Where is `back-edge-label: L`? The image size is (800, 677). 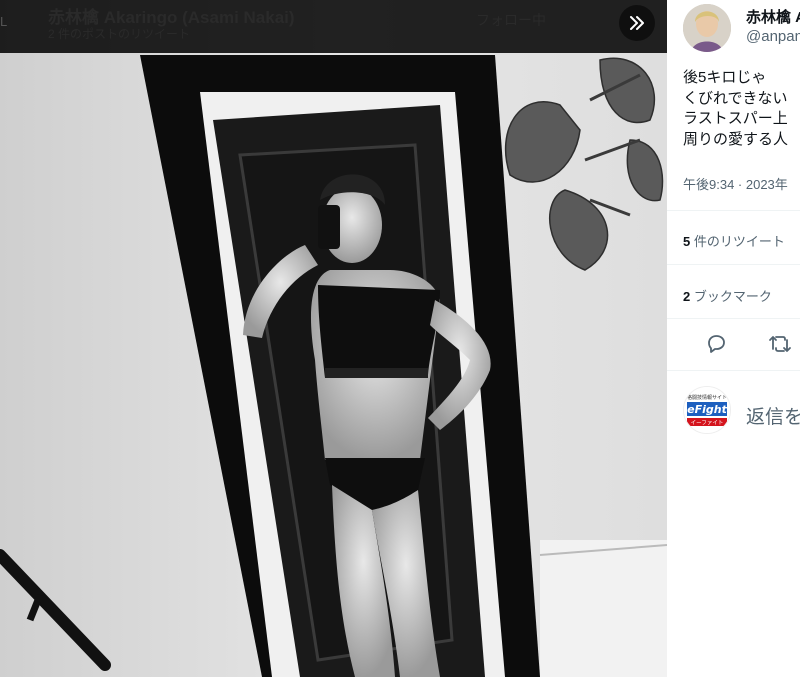 back-edge-label: L is located at coordinates (4, 21).